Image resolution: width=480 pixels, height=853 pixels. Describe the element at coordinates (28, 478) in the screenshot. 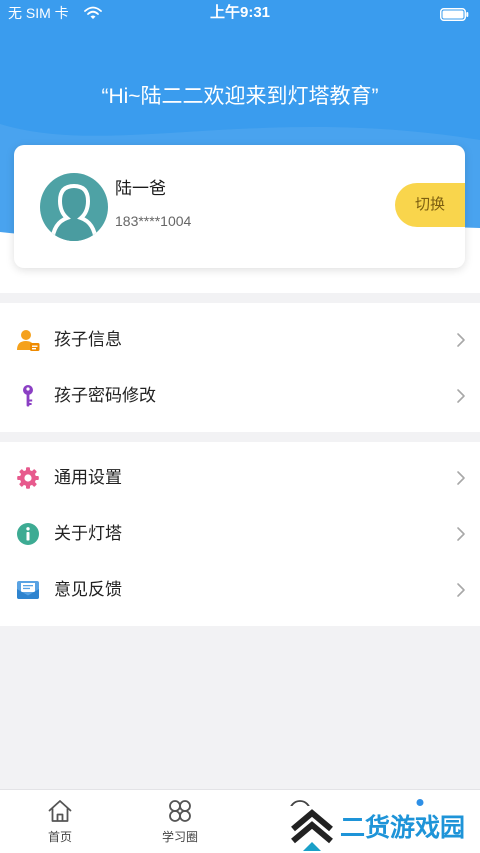

I see `gear-icon` at that location.